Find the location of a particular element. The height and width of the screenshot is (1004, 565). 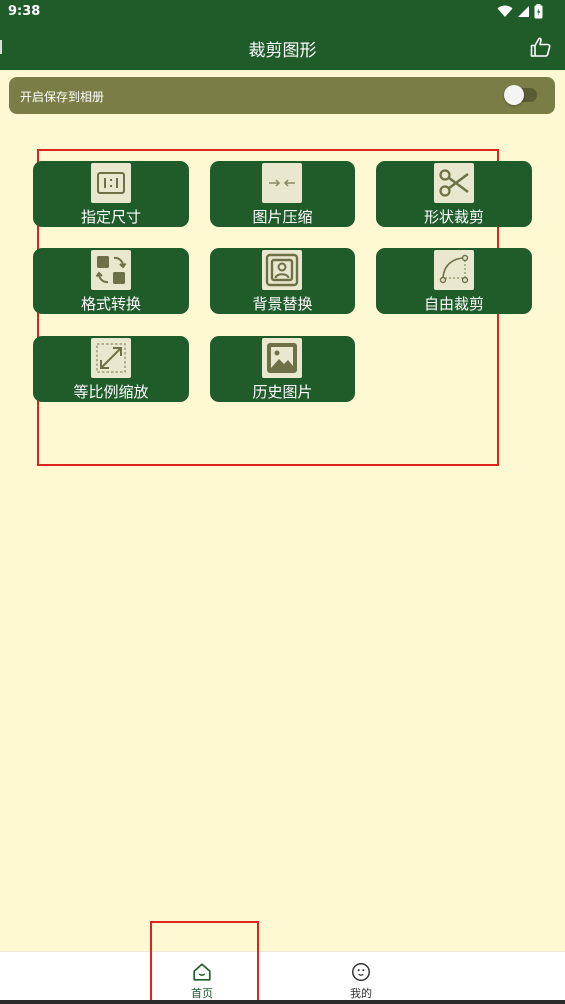

save-to-album-bar: 开启保存到相册 is located at coordinates (282, 95).